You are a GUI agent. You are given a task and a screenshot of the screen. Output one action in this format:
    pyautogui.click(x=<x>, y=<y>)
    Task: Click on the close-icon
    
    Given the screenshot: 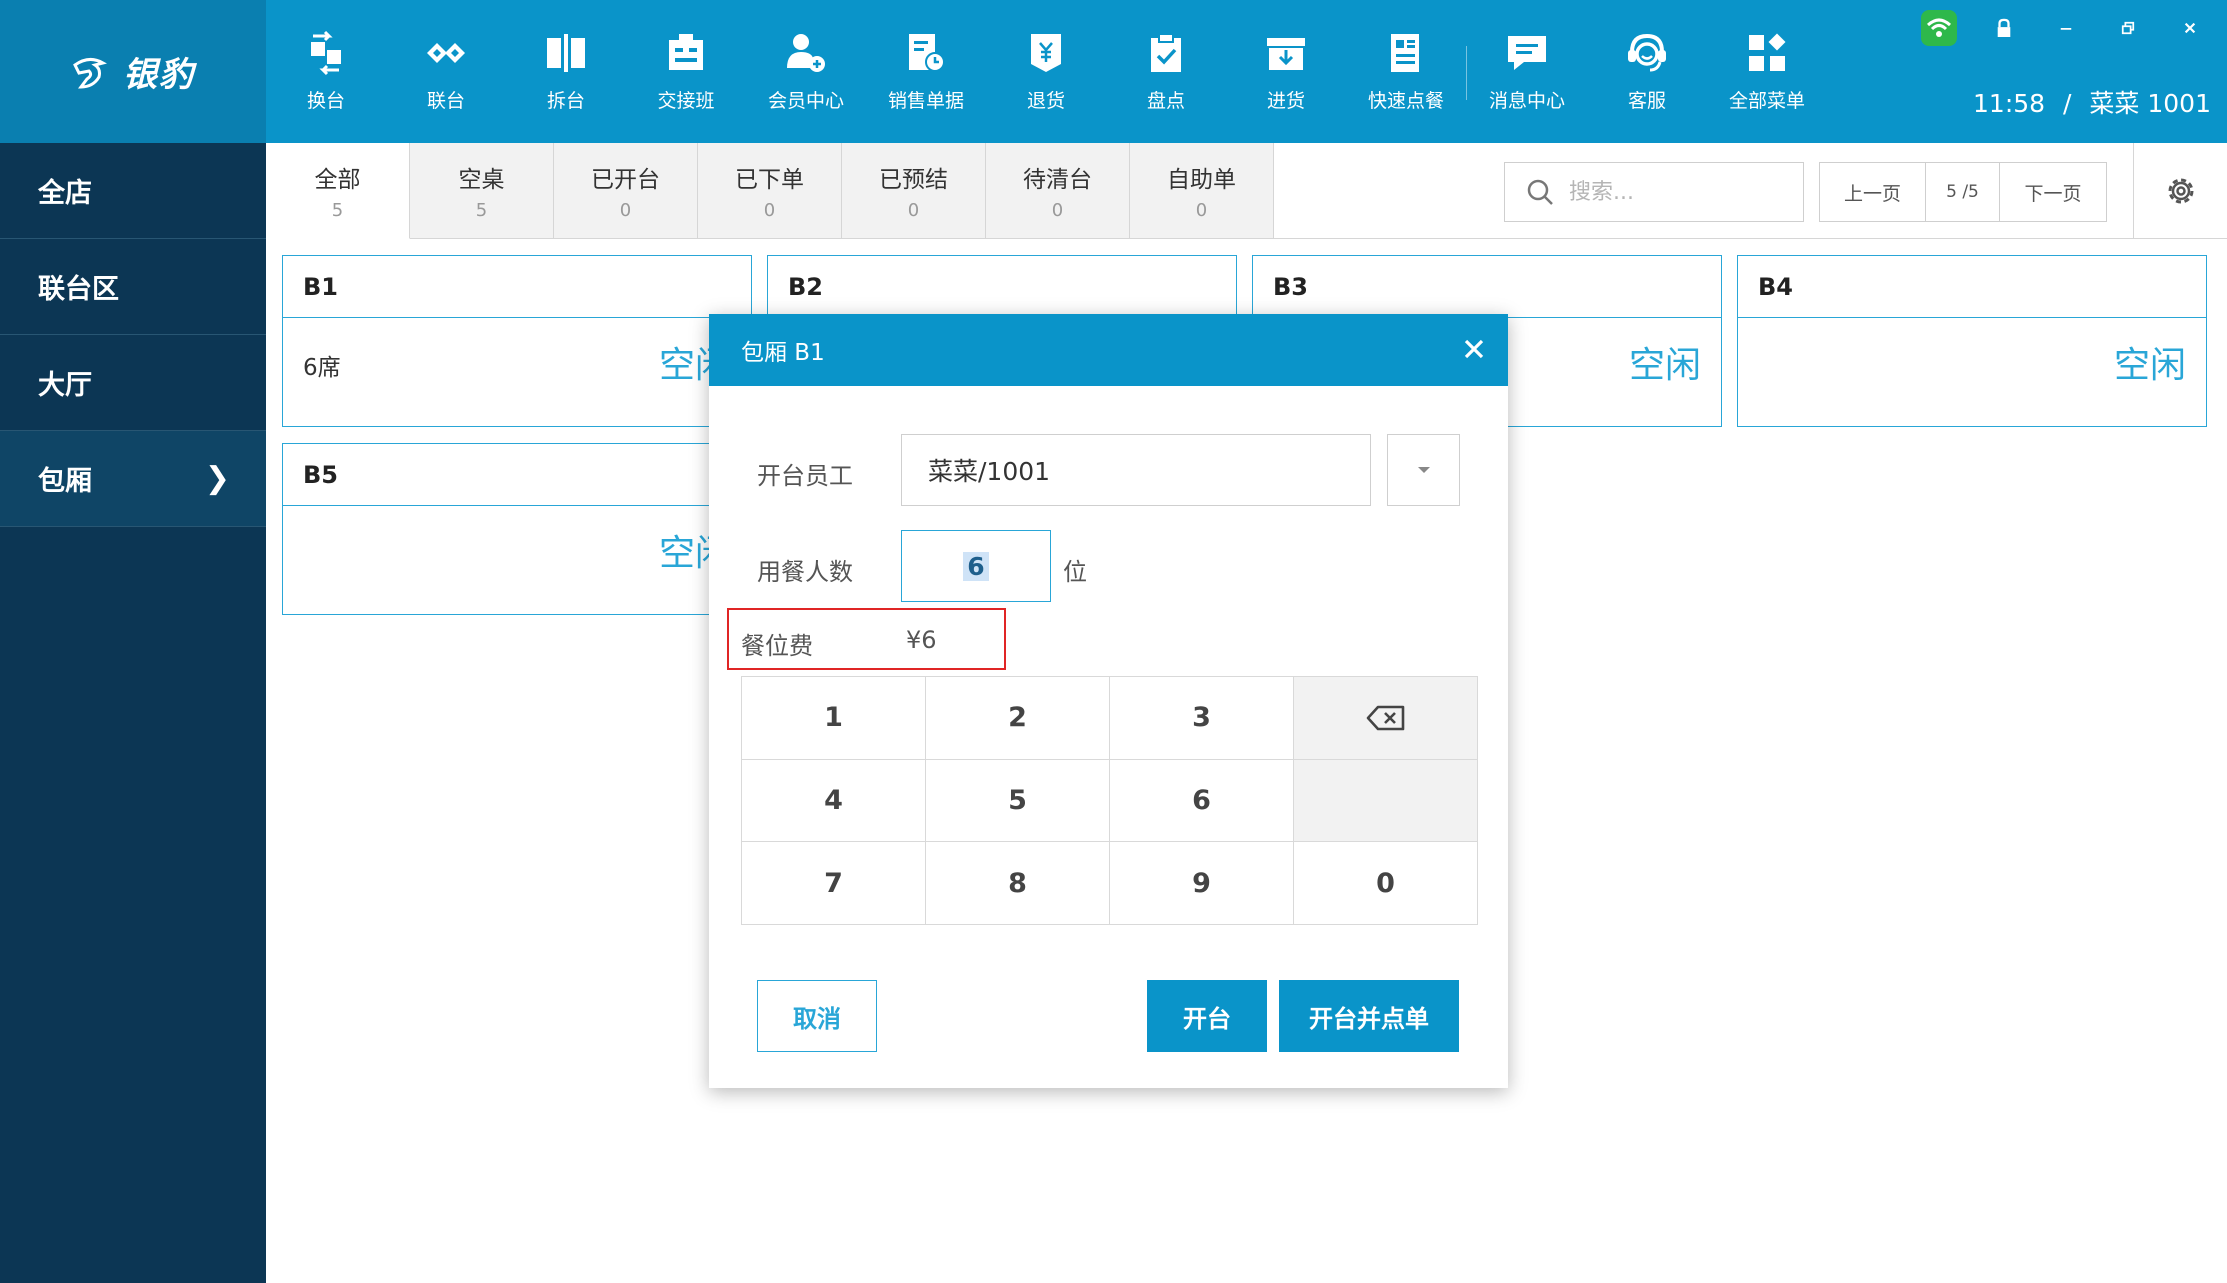 What is the action you would take?
    pyautogui.click(x=1474, y=349)
    